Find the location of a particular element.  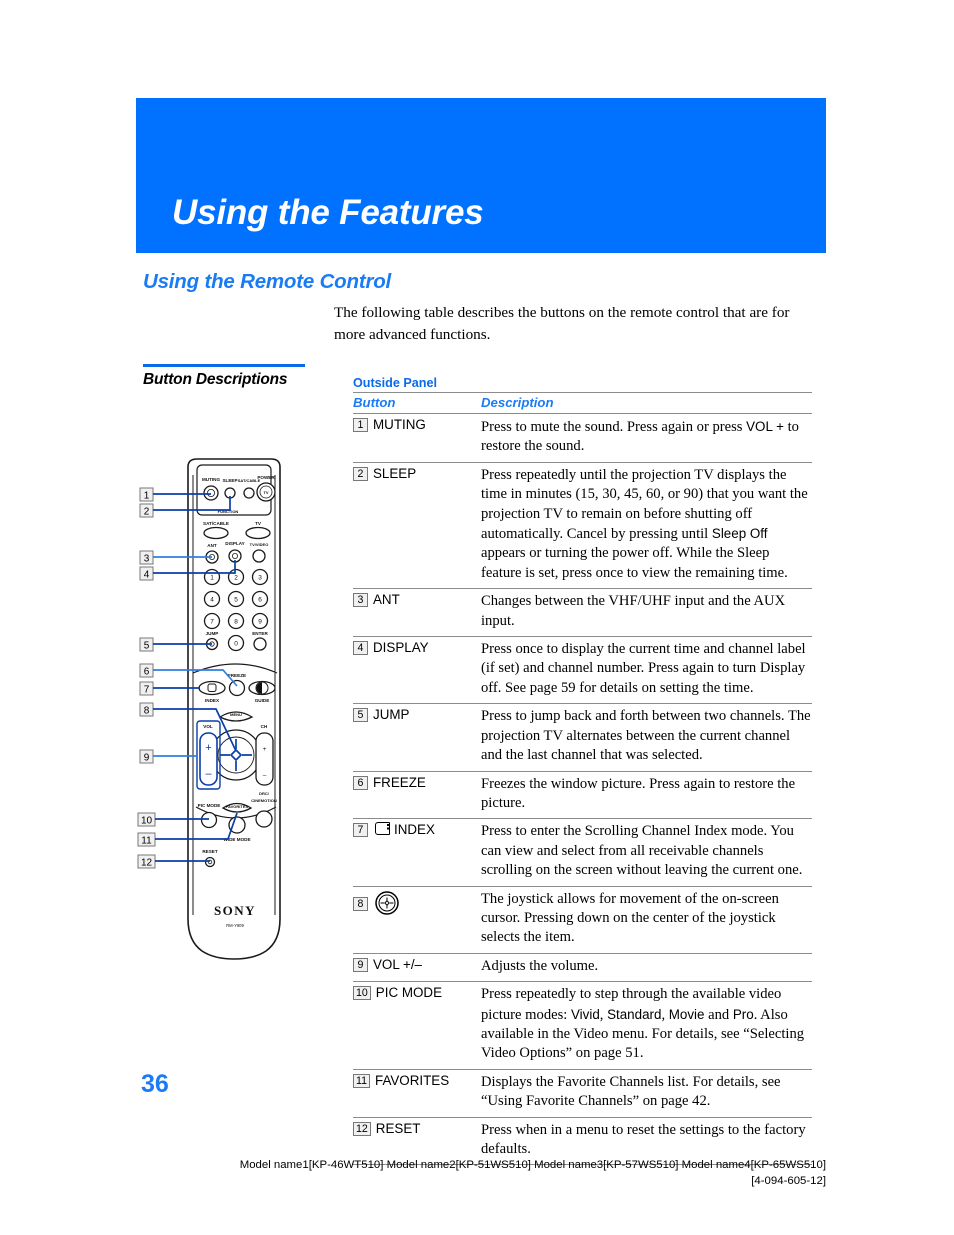

key-tvvideo is located at coordinates (259, 556).